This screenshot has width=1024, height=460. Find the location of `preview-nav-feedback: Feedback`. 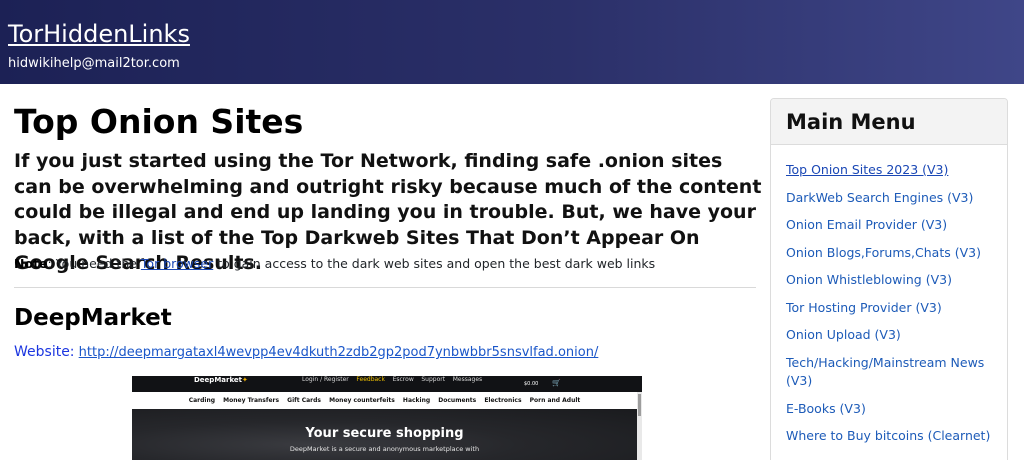

preview-nav-feedback: Feedback is located at coordinates (370, 379).